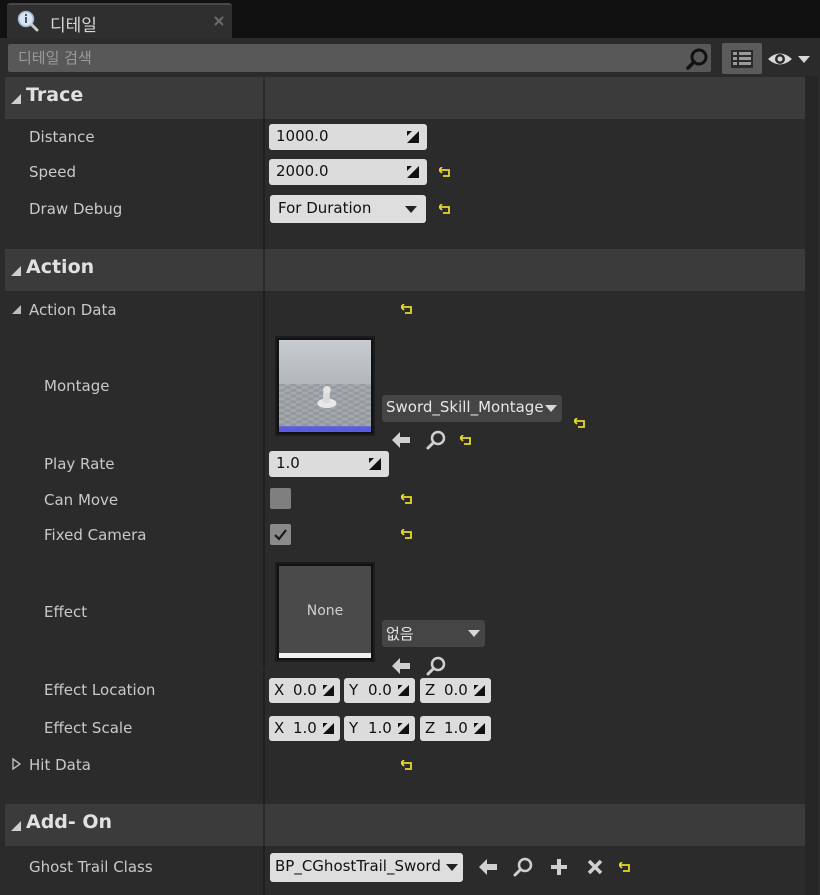  What do you see at coordinates (73, 310) in the screenshot?
I see `property-label: Action Data` at bounding box center [73, 310].